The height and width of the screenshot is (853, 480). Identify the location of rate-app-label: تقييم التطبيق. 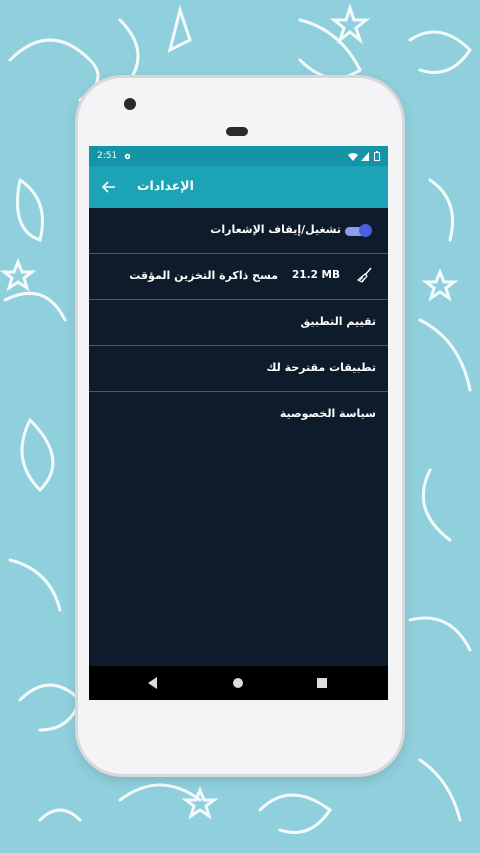
(338, 321).